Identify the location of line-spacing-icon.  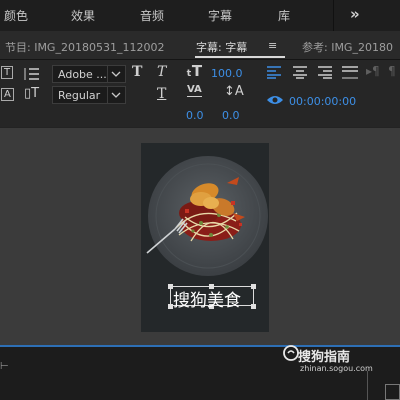
(31, 74).